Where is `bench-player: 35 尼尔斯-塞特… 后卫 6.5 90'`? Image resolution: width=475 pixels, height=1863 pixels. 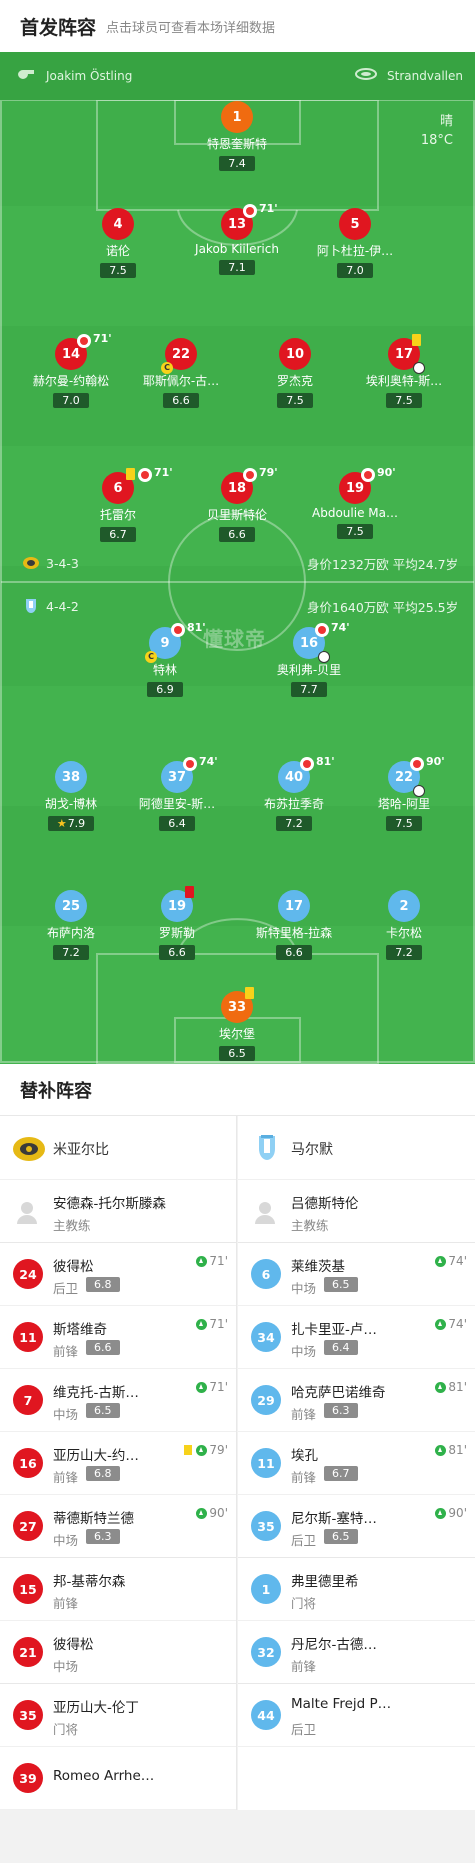 bench-player: 35 尼尔斯-塞特… 后卫 6.5 90' is located at coordinates (356, 1526).